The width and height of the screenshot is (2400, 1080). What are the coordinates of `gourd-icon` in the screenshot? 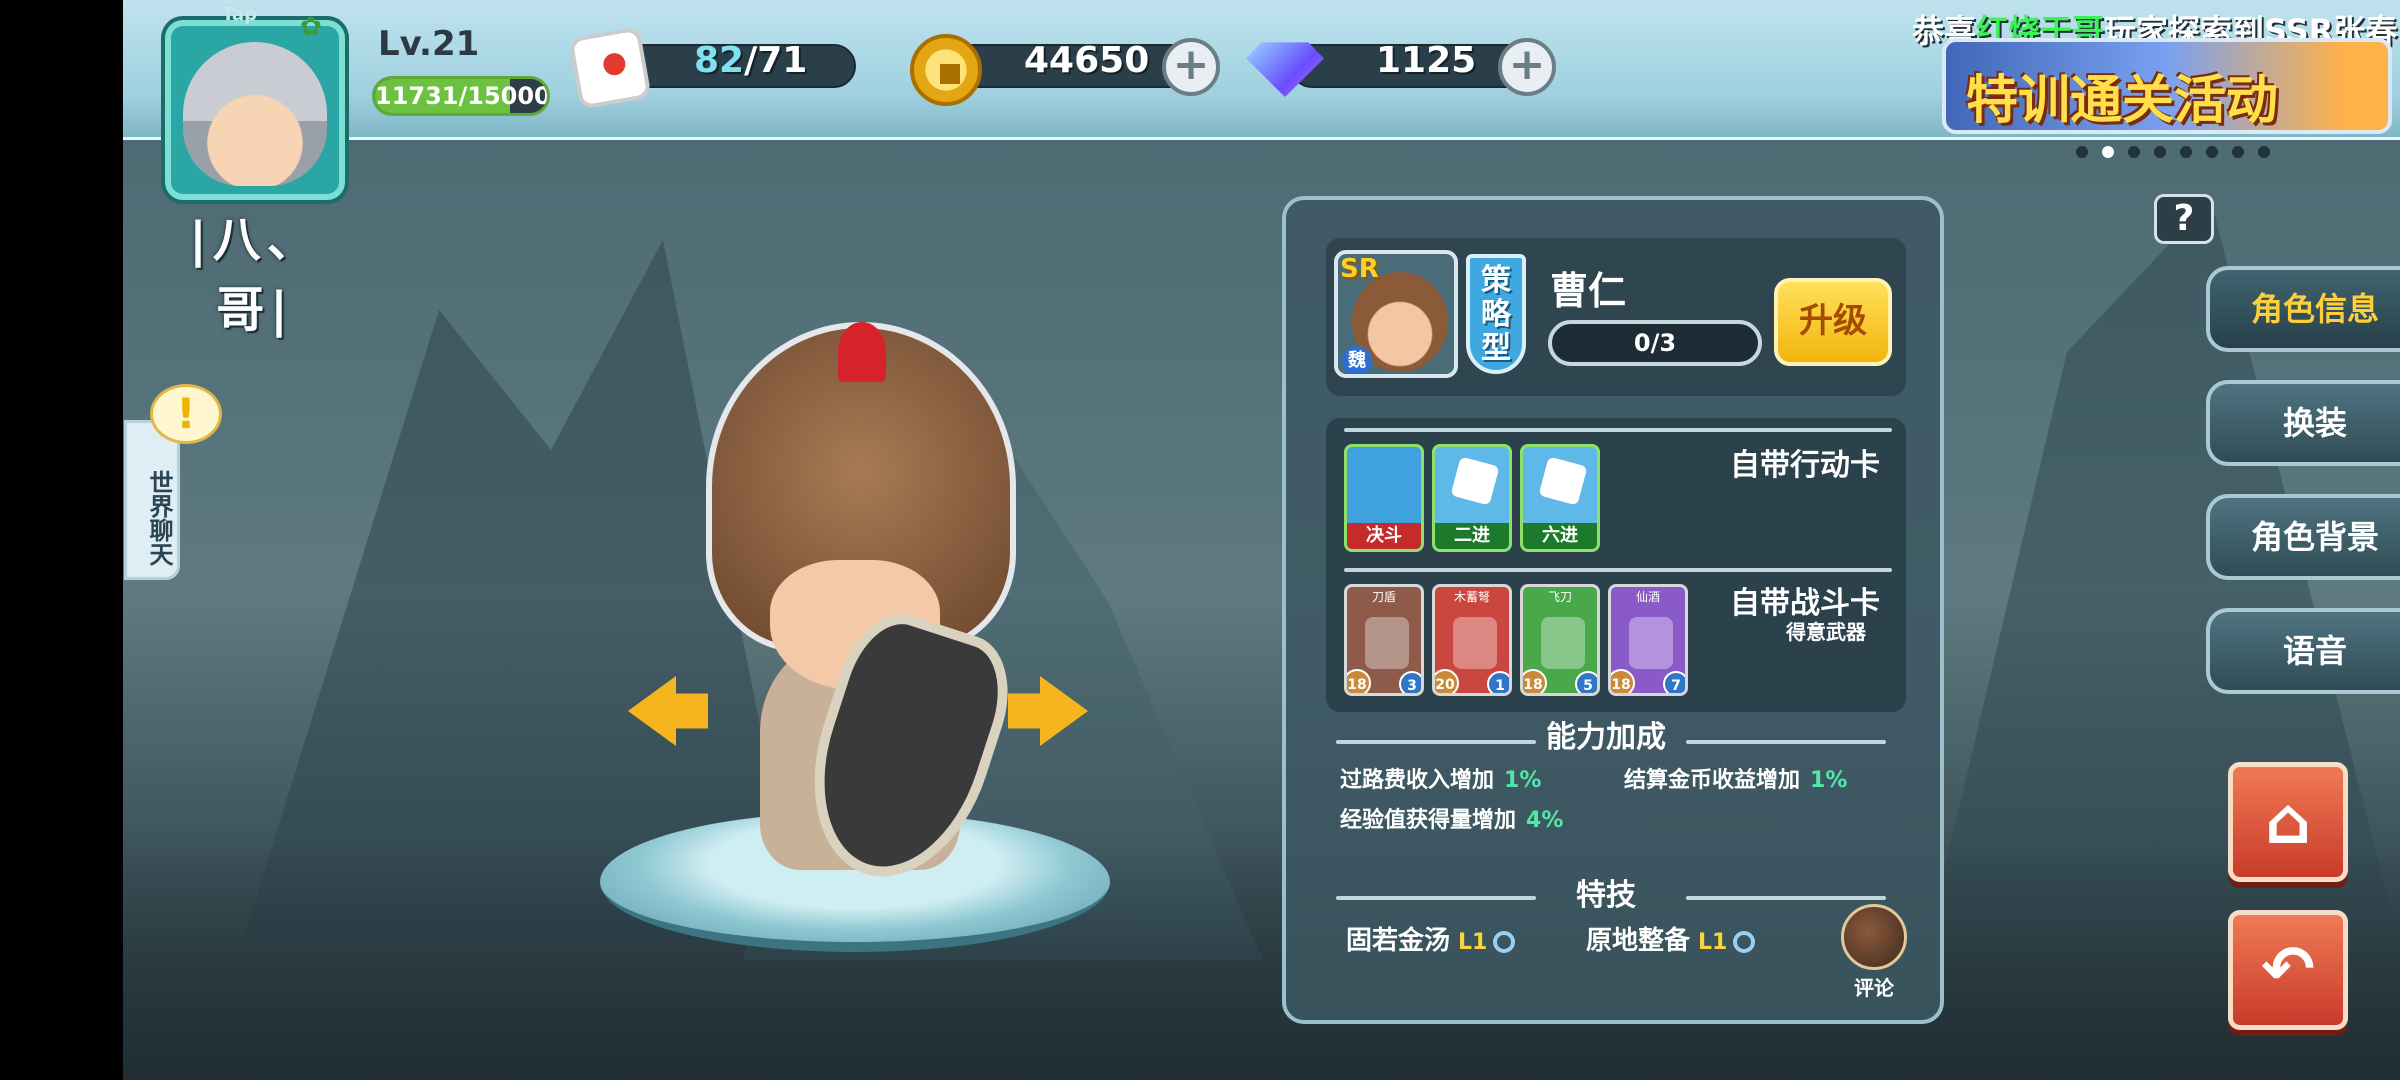 It's located at (1651, 643).